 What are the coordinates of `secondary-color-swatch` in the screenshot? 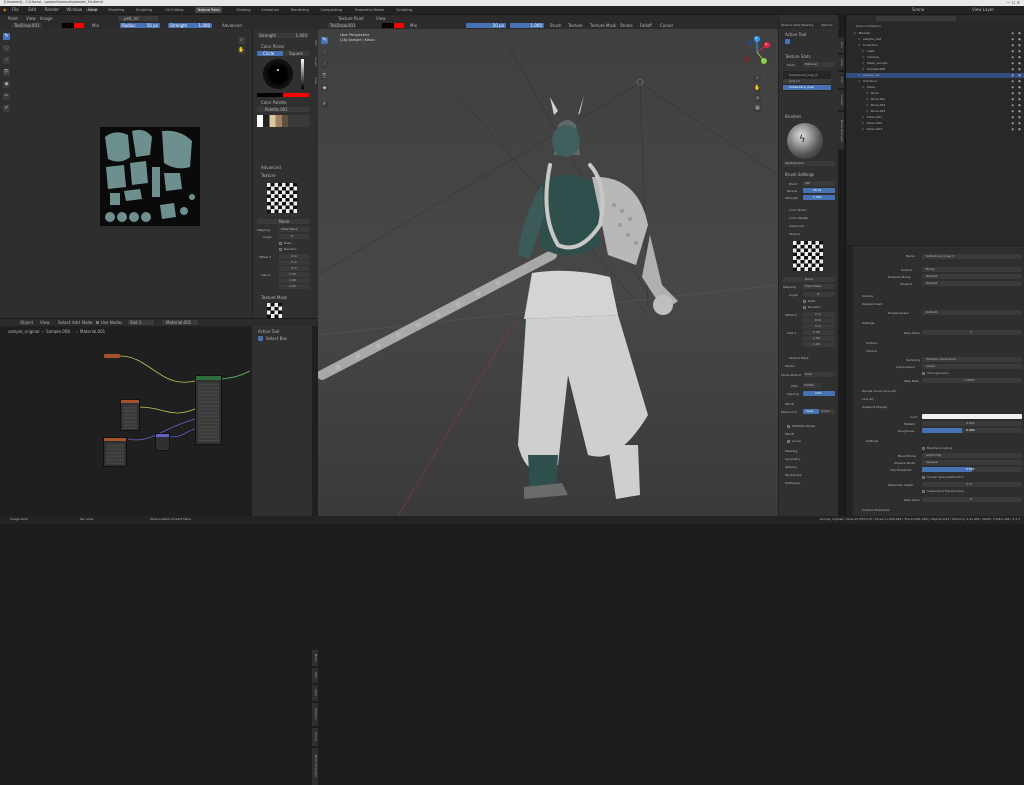 It's located at (79, 25).